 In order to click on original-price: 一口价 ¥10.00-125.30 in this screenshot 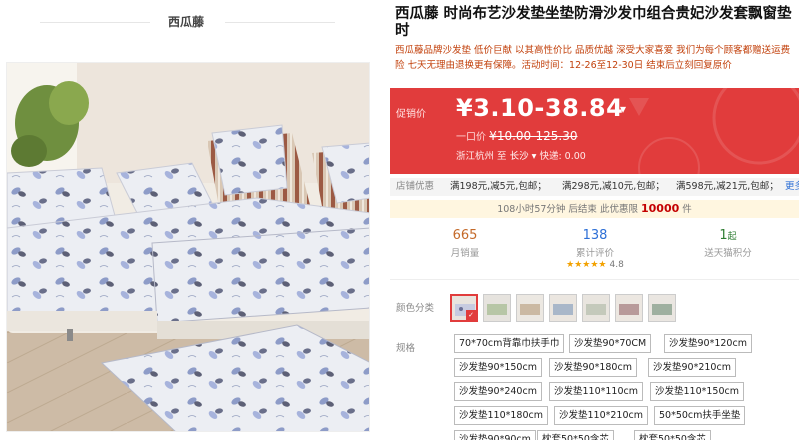, I will do `click(517, 135)`.